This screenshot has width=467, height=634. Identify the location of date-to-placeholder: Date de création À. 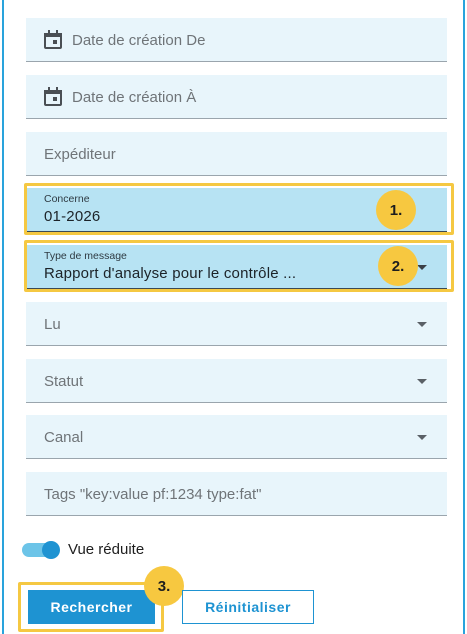
(134, 97).